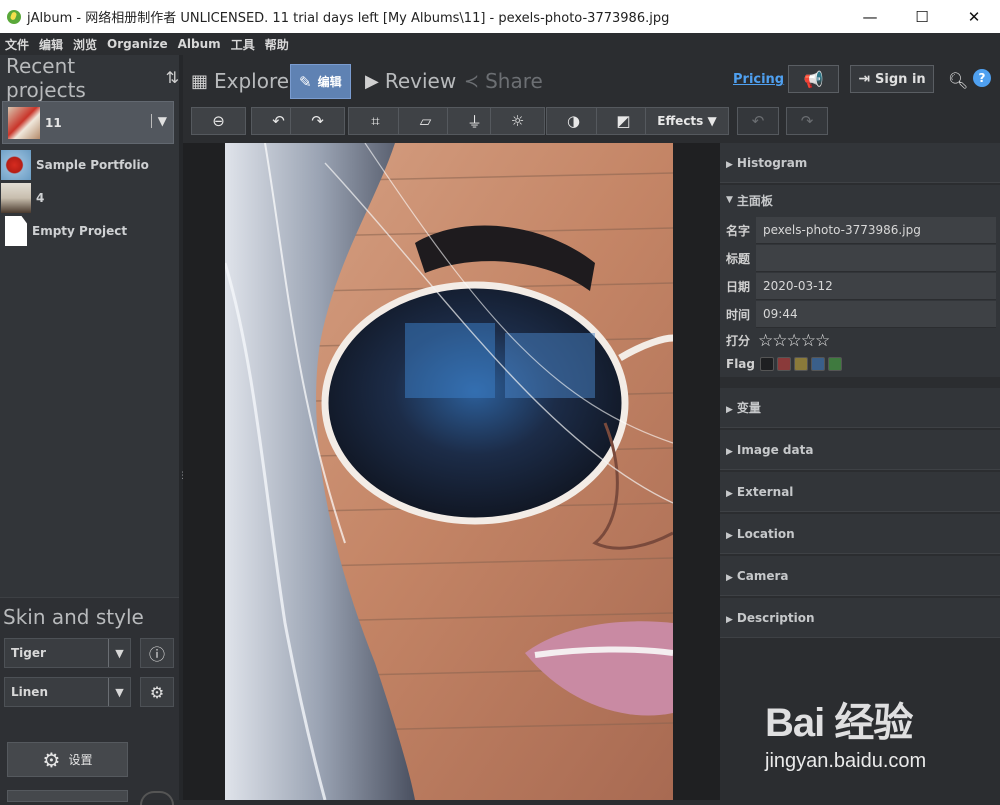  Describe the element at coordinates (738, 258) in the screenshot. I see `field-label: 标题` at that location.